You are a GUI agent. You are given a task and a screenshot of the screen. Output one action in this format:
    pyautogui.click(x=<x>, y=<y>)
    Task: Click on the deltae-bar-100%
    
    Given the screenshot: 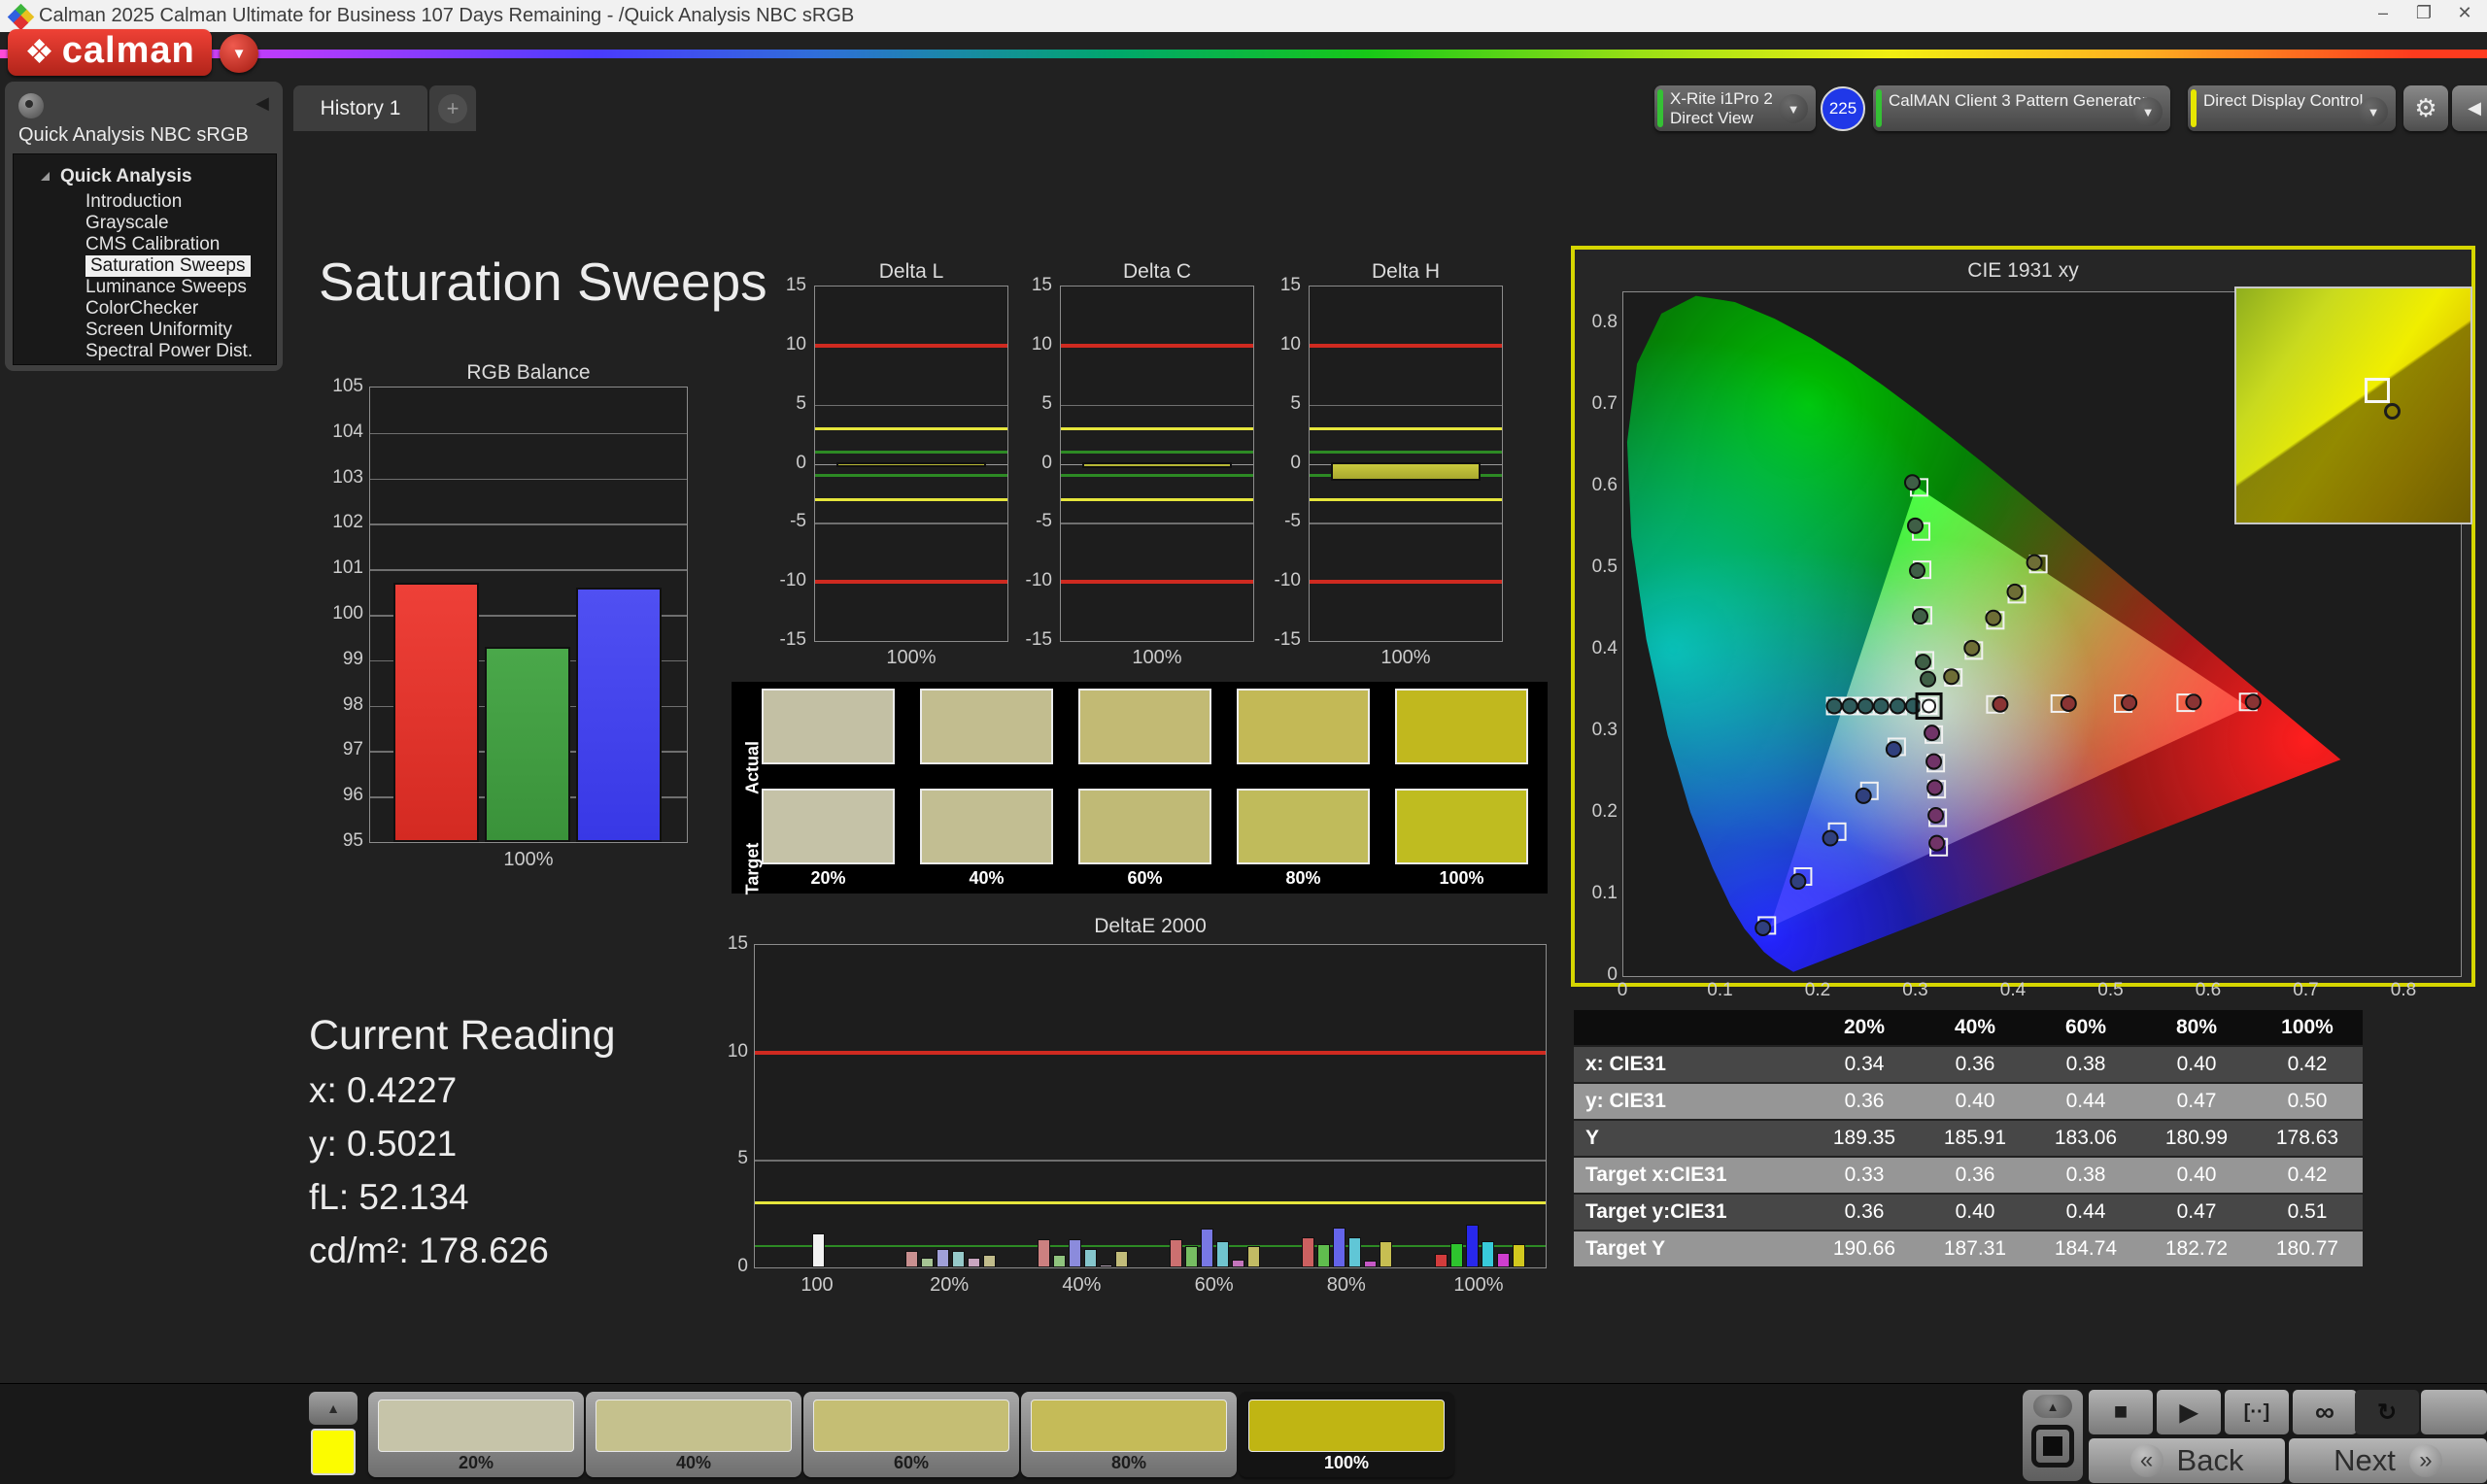 What is the action you would take?
    pyautogui.click(x=1441, y=1260)
    